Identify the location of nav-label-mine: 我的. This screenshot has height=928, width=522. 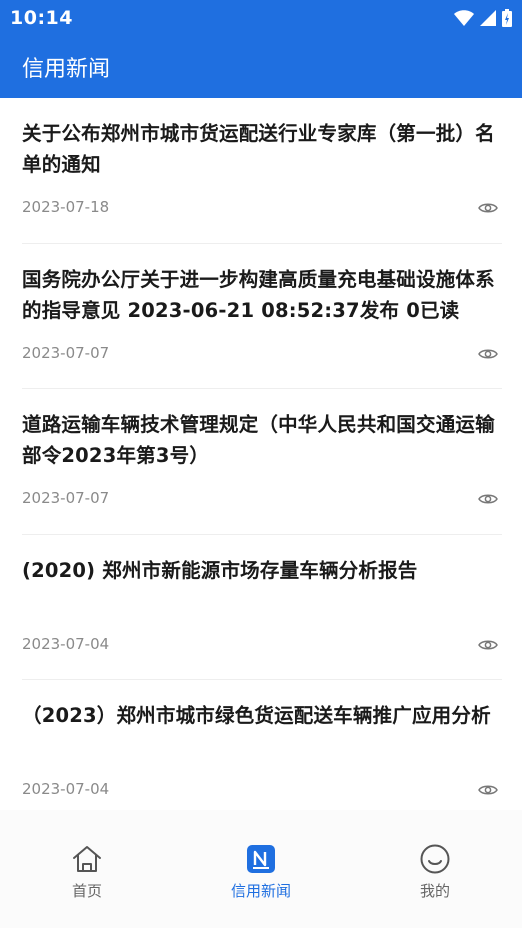
(434, 891).